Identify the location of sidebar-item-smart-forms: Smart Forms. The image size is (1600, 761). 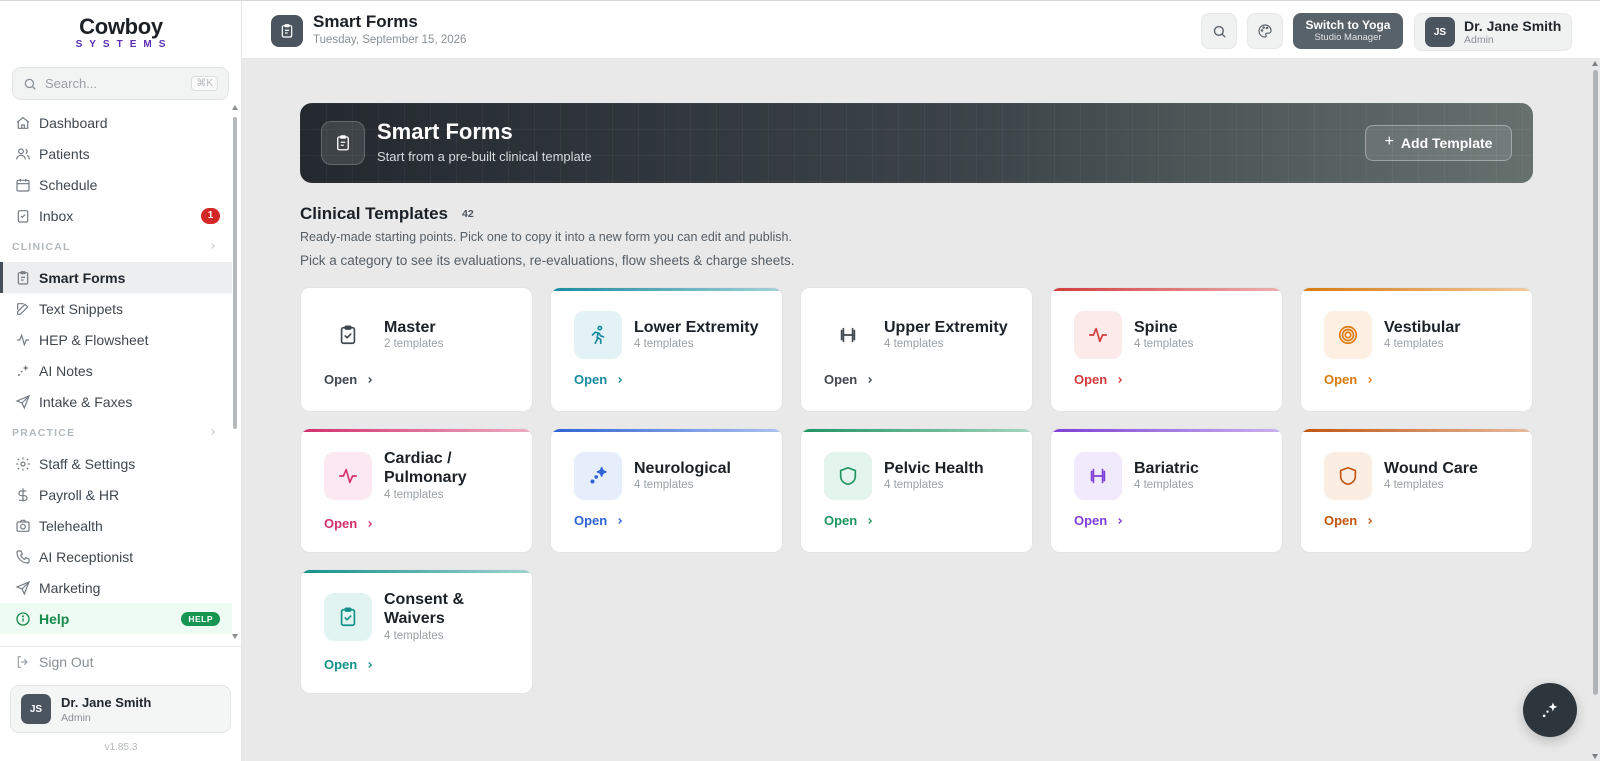
(116, 277).